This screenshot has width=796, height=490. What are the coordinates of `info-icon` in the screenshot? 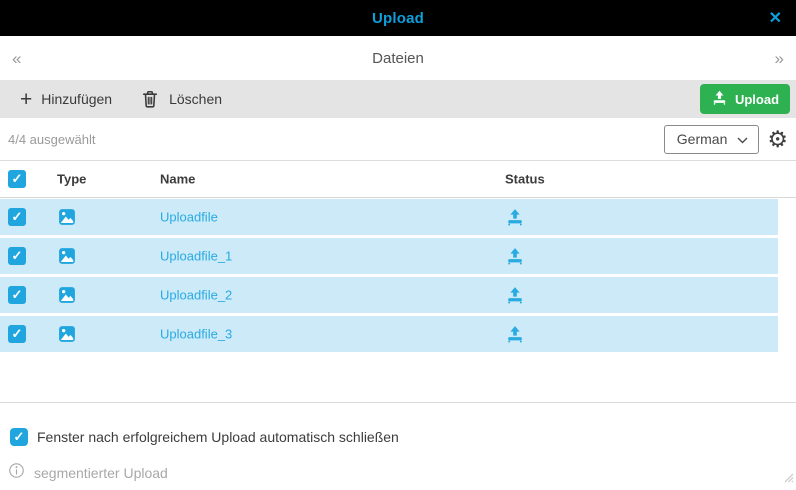 It's located at (16, 473).